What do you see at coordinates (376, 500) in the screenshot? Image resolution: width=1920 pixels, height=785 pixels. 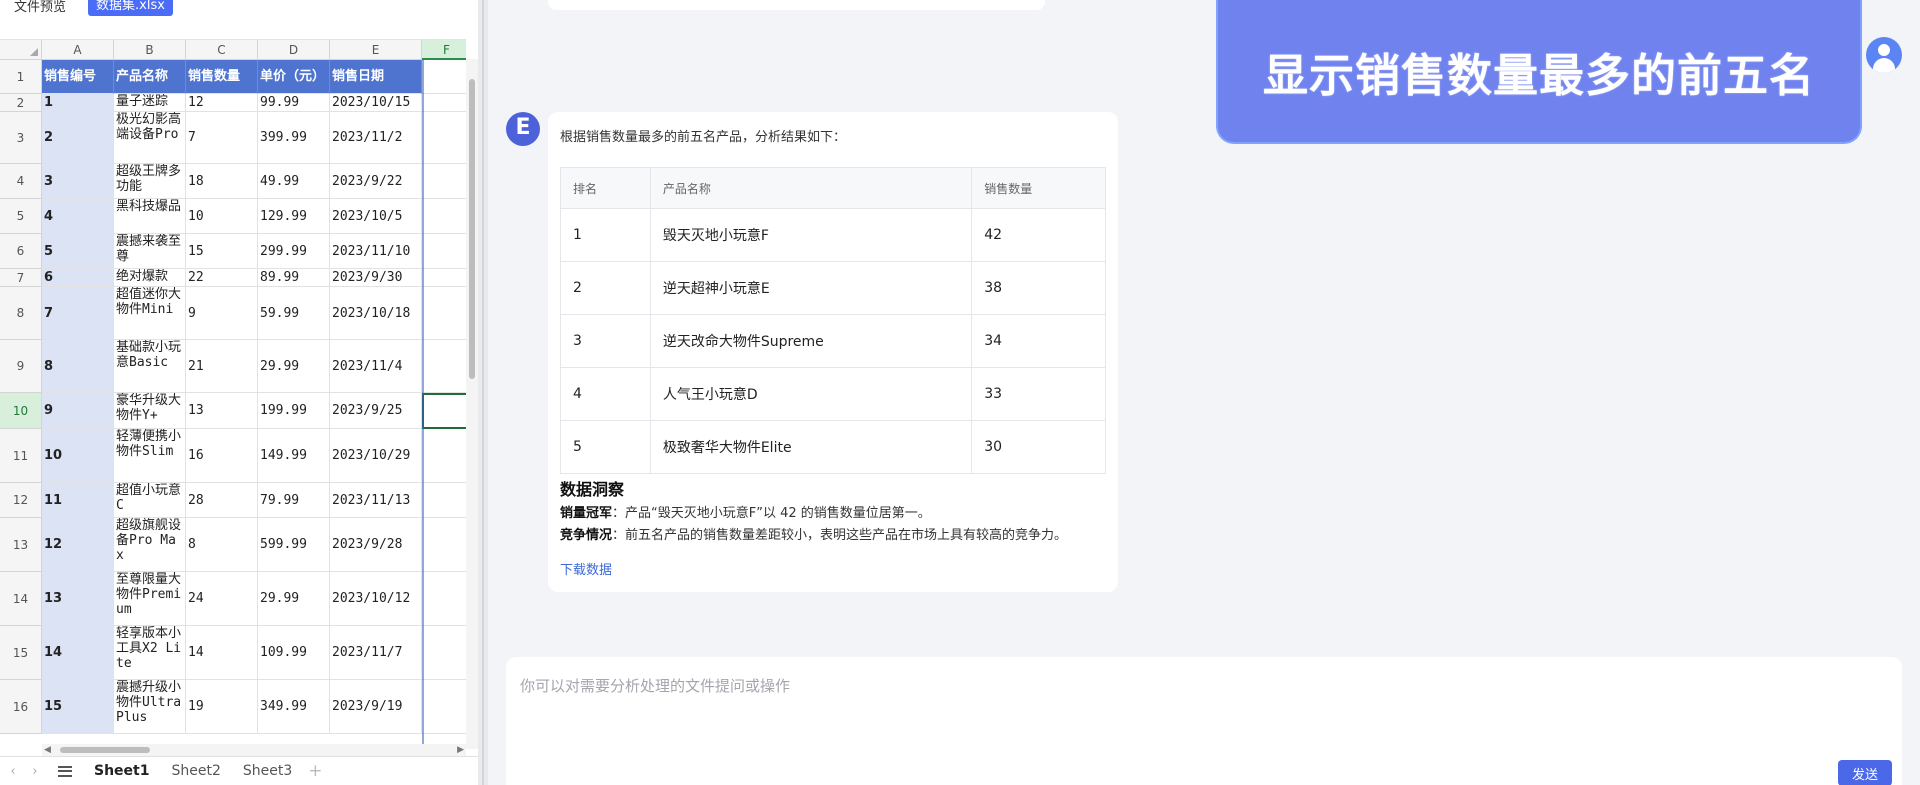 I see `table-cell: 2023/11/13` at bounding box center [376, 500].